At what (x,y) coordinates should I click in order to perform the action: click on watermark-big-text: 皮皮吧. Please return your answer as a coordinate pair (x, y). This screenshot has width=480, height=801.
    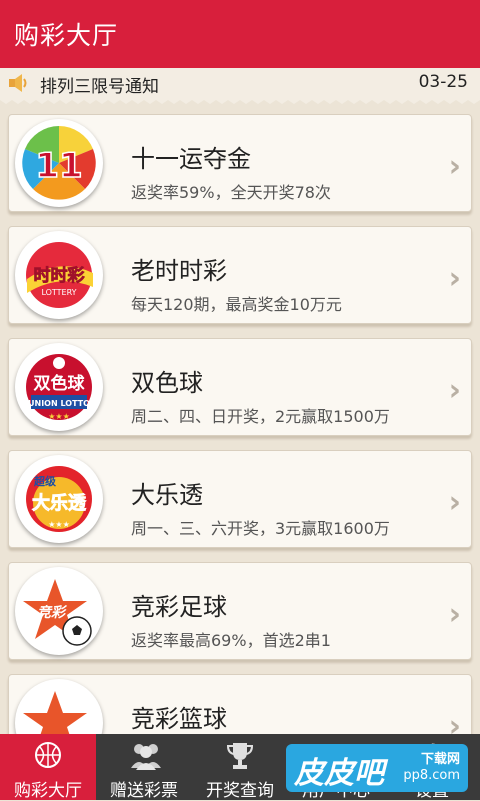
    Looking at the image, I should click on (339, 773).